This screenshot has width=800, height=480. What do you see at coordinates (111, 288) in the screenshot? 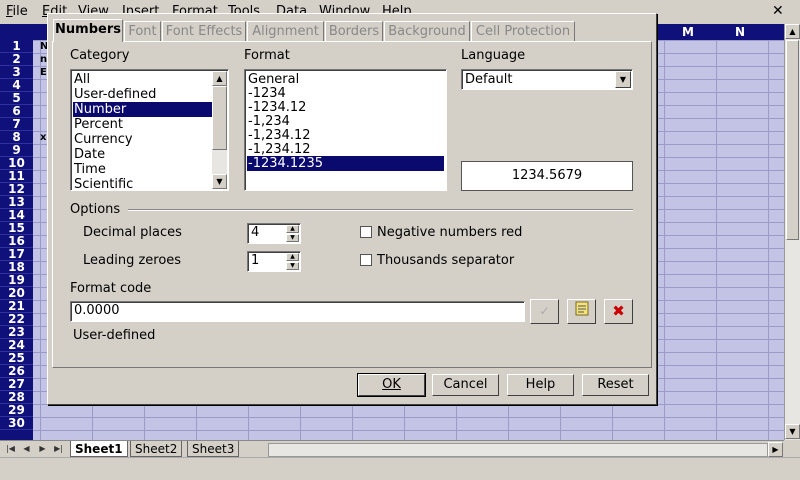
I see `format-code-label: Format code` at bounding box center [111, 288].